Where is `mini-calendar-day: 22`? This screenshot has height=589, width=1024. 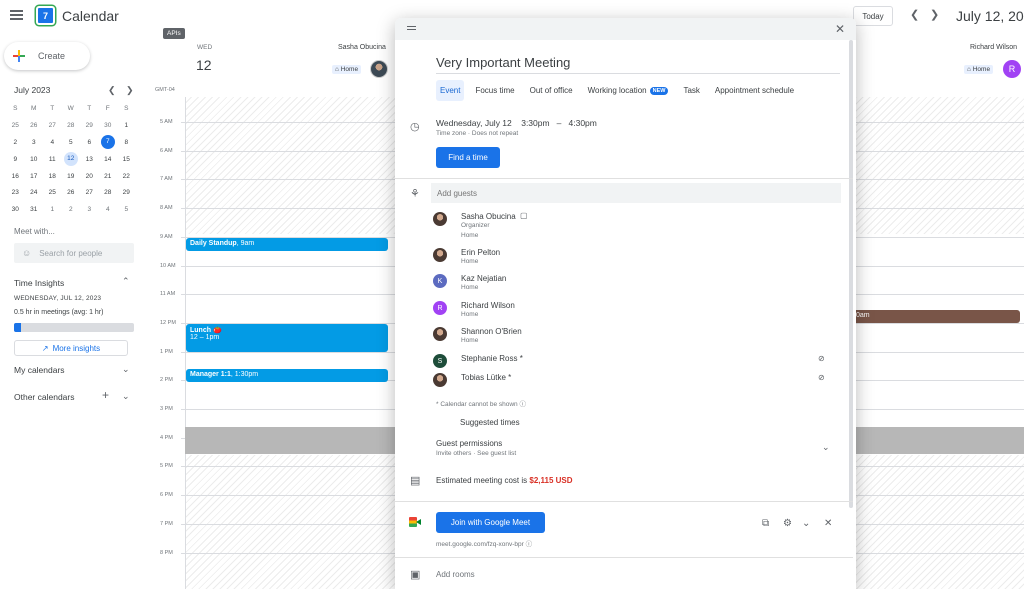 mini-calendar-day: 22 is located at coordinates (126, 176).